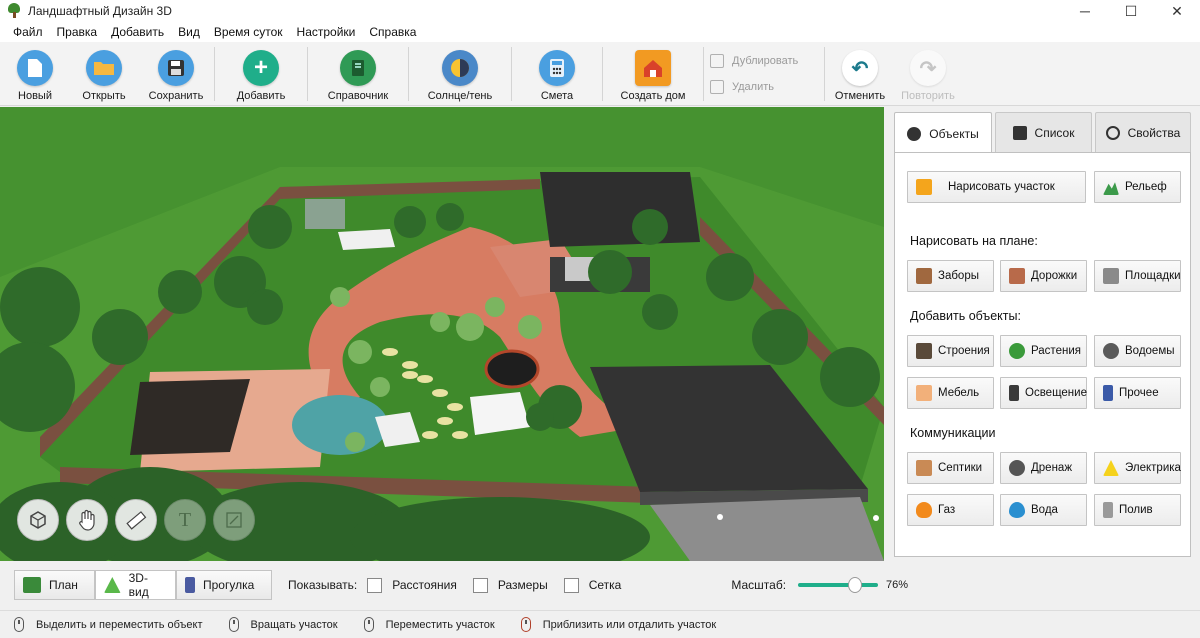 This screenshot has width=1200, height=638. Describe the element at coordinates (77, 32) in the screenshot. I see `menu-edit: Правка` at that location.